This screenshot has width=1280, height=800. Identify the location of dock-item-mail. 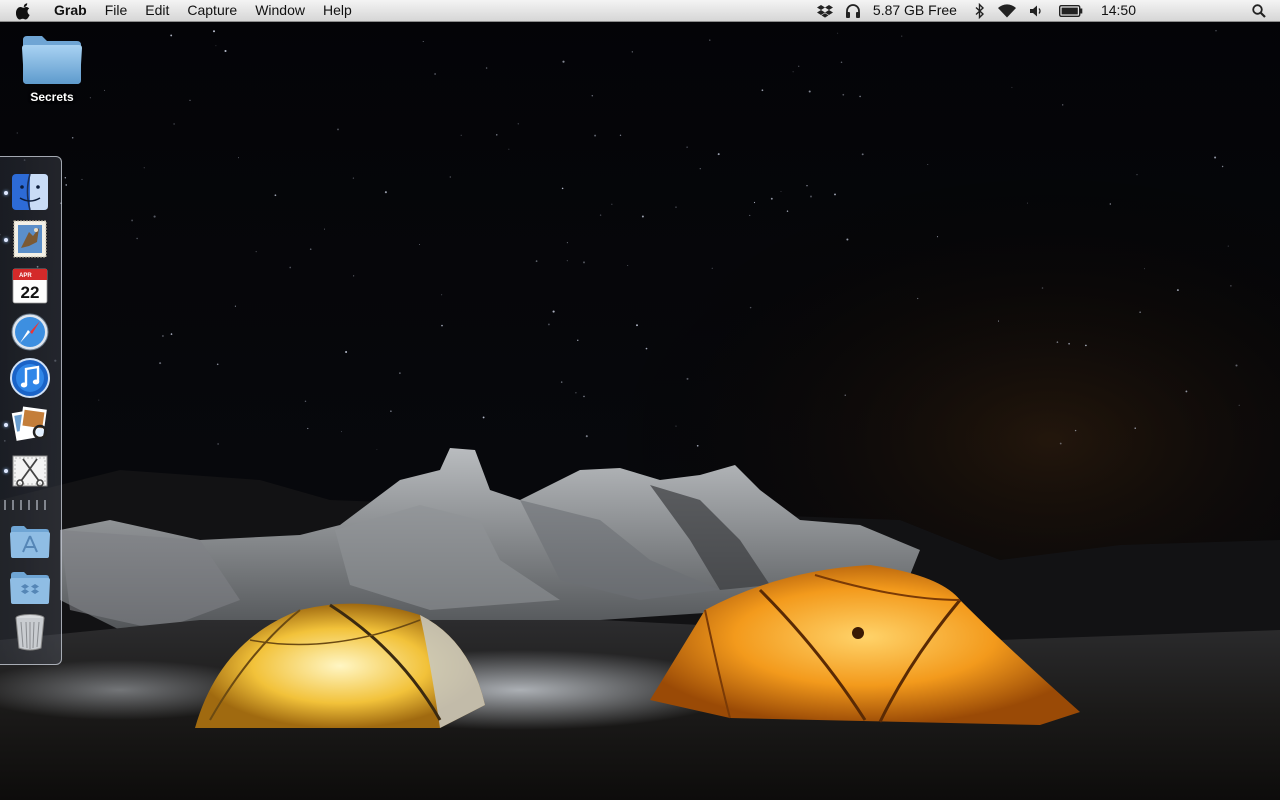
(30, 239).